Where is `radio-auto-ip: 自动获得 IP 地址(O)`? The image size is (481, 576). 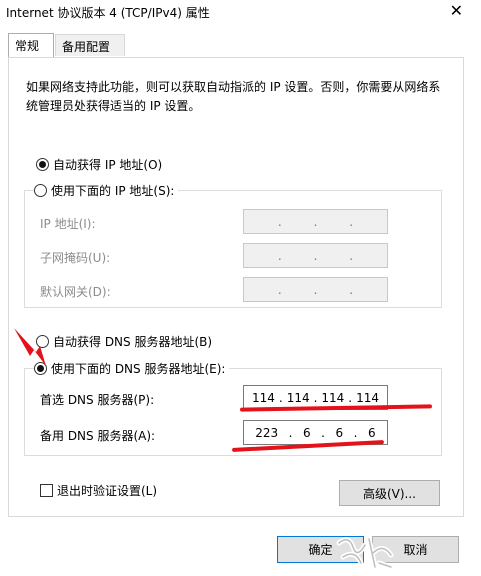 radio-auto-ip: 自动获得 IP 地址(O) is located at coordinates (99, 164).